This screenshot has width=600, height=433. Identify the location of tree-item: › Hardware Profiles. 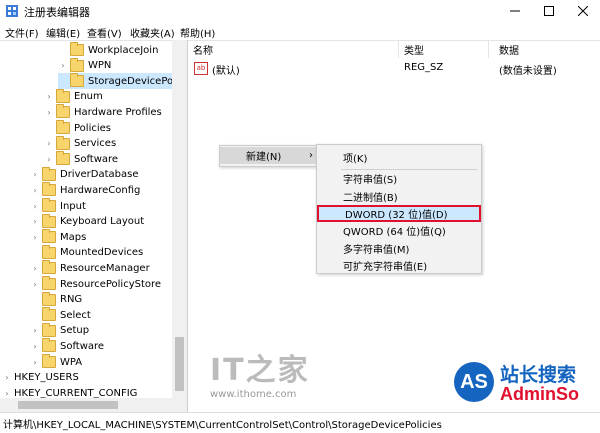
(103, 112).